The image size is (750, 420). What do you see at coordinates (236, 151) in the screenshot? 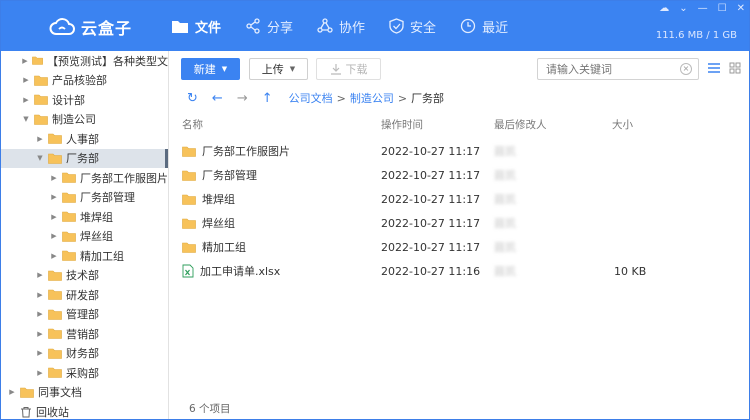
I see `file-name-cell: 厂务部工作服图片` at bounding box center [236, 151].